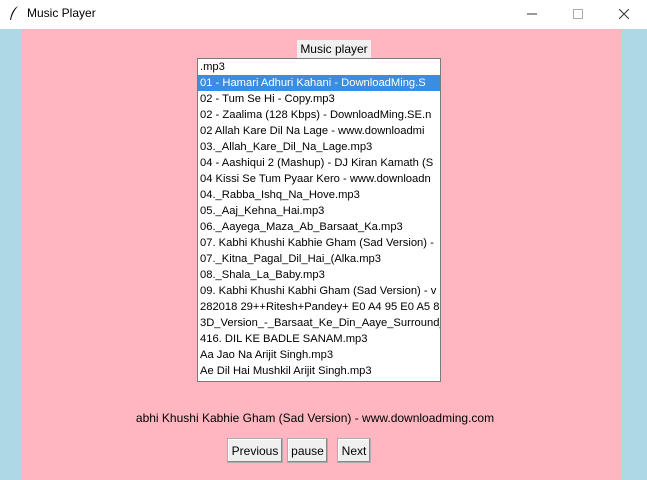  Describe the element at coordinates (319, 147) in the screenshot. I see `playlist-item: 03._Allah_Kare_Dil_Na_Lage.mp3` at that location.